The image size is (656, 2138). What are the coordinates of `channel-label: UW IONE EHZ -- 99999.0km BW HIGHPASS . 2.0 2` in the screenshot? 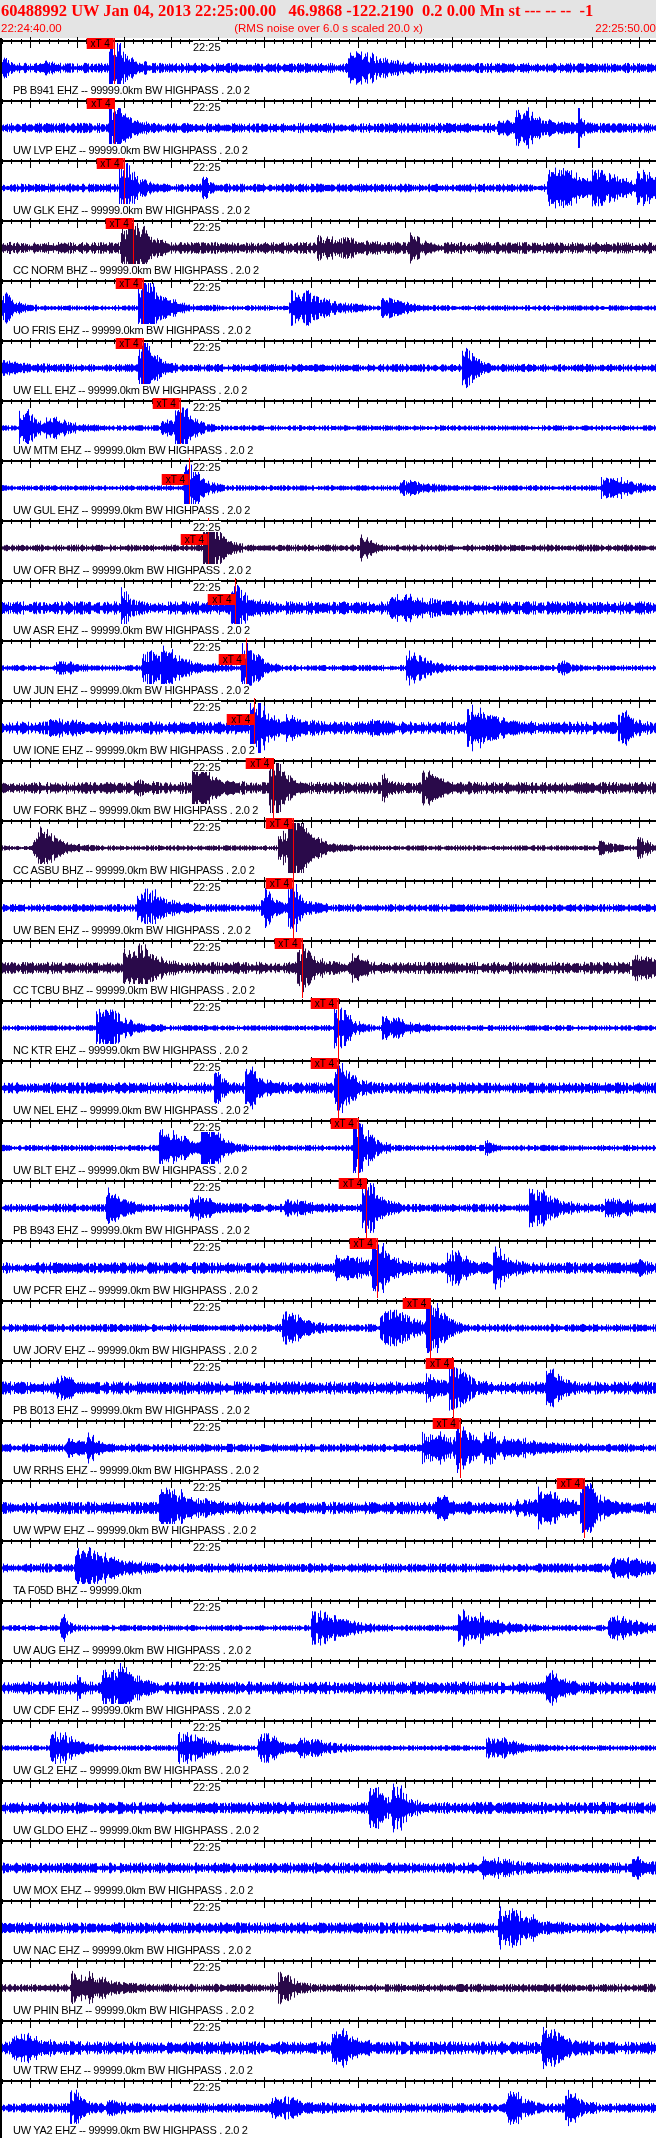 It's located at (134, 751).